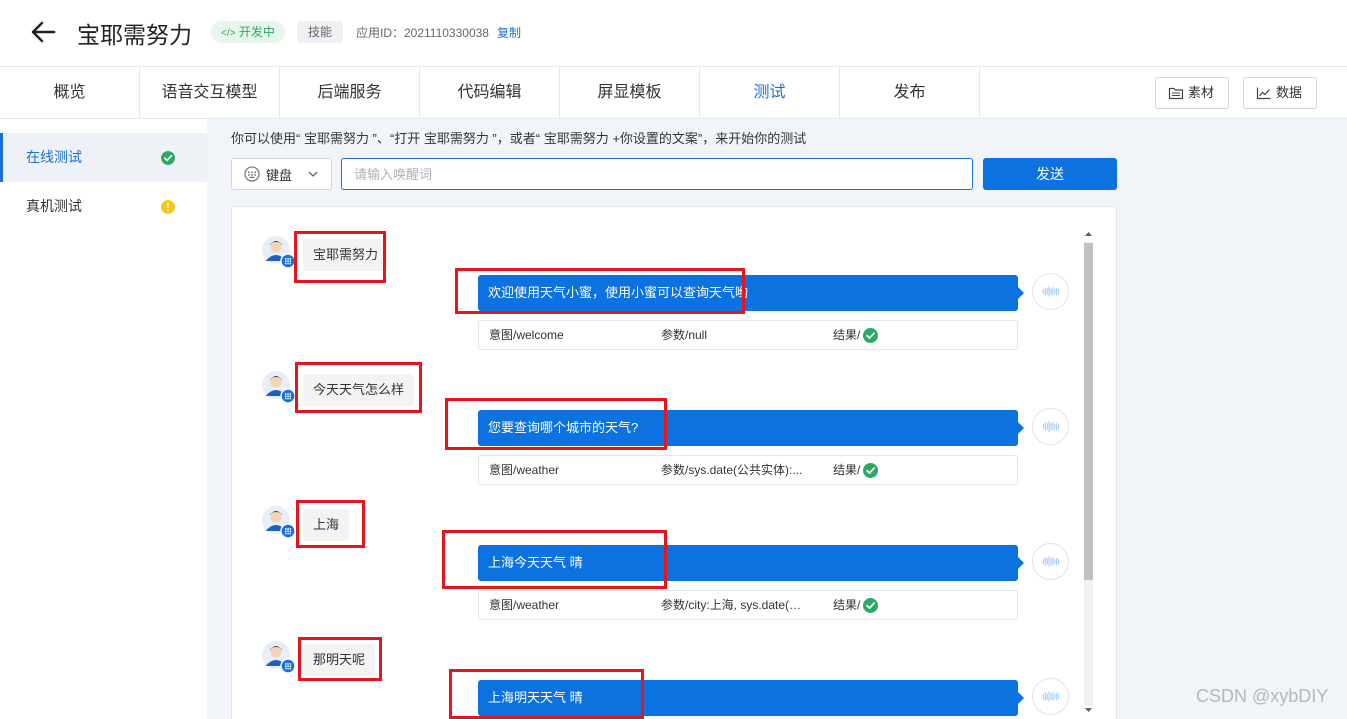 This screenshot has height=719, width=1347. Describe the element at coordinates (1289, 92) in the screenshot. I see `data-label: 数据` at that location.